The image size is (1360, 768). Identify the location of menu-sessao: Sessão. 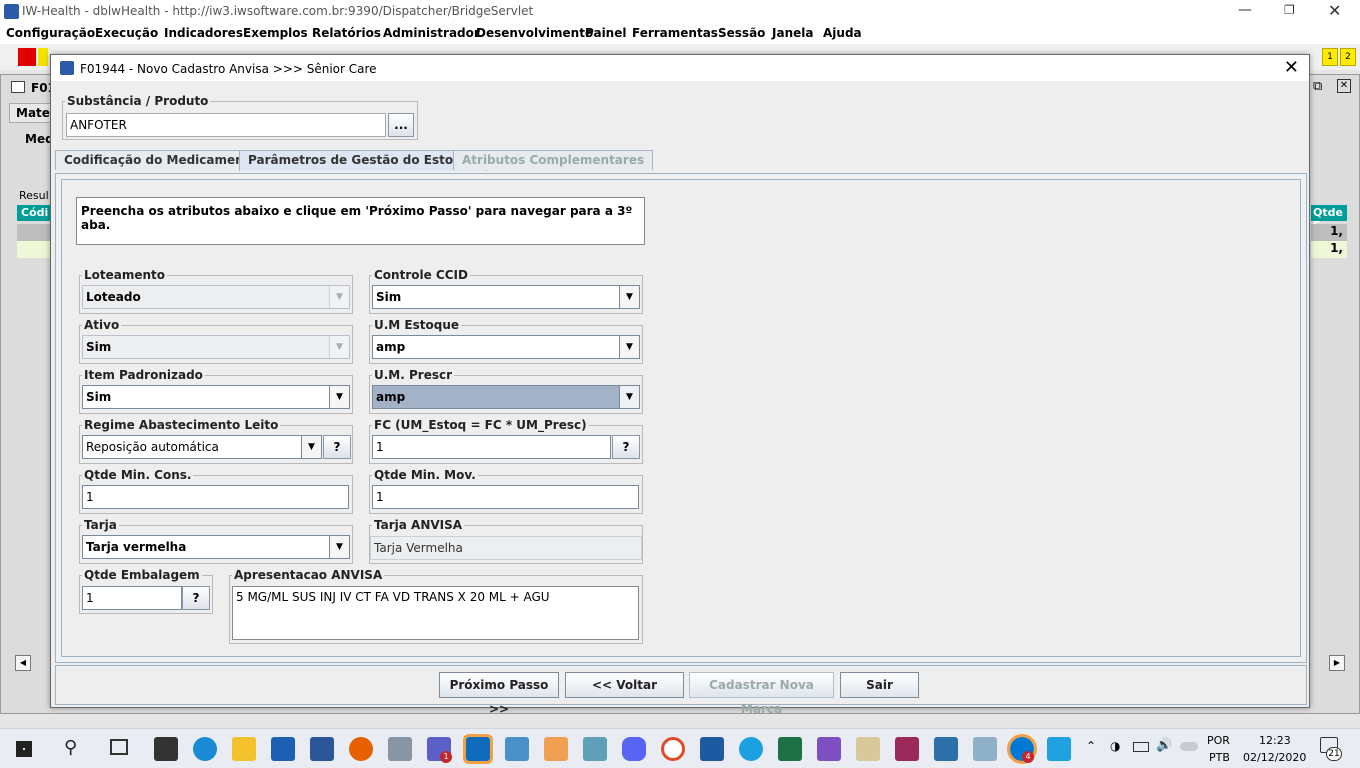
(741, 33).